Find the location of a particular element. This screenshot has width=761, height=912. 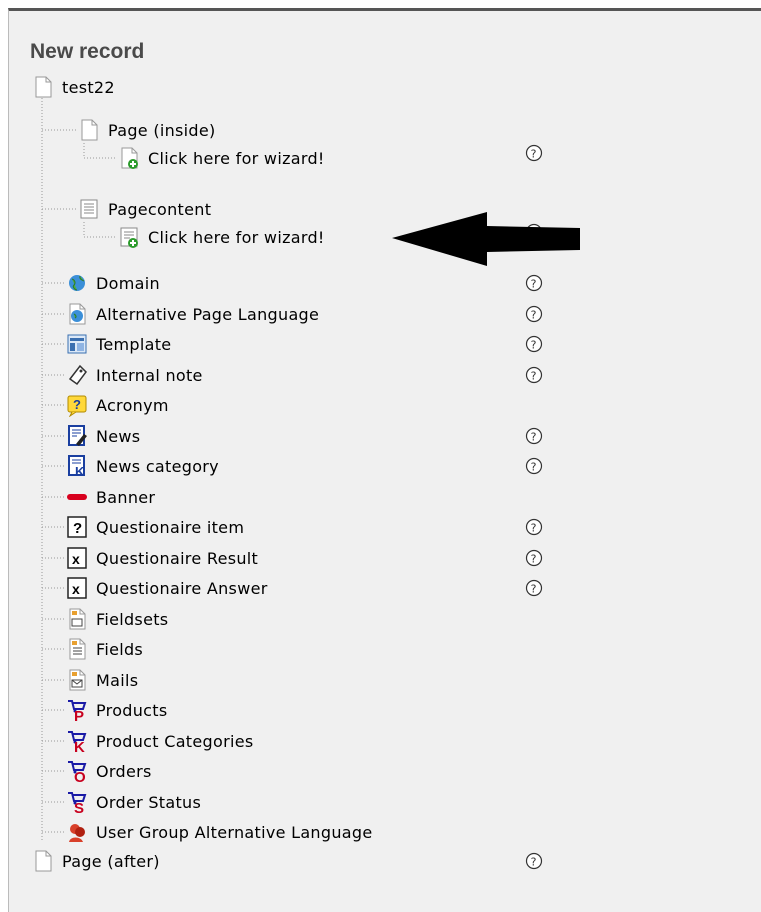

record-type-questionaire-item: ? Questionaire item is located at coordinates (155, 527).